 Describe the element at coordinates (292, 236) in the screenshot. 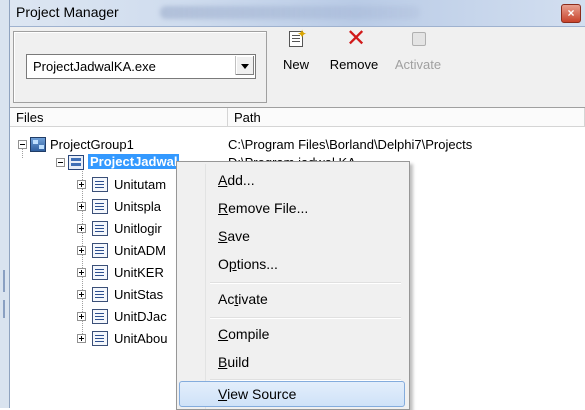

I see `menu-item-save: Save` at that location.